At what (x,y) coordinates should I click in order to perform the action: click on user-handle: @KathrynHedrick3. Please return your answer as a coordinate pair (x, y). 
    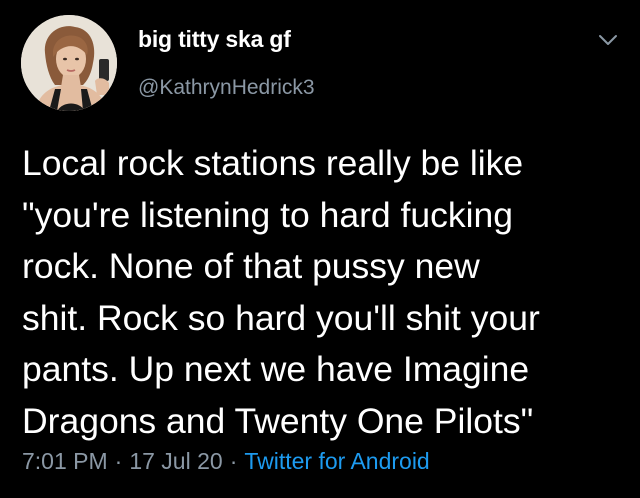
    Looking at the image, I should click on (226, 88).